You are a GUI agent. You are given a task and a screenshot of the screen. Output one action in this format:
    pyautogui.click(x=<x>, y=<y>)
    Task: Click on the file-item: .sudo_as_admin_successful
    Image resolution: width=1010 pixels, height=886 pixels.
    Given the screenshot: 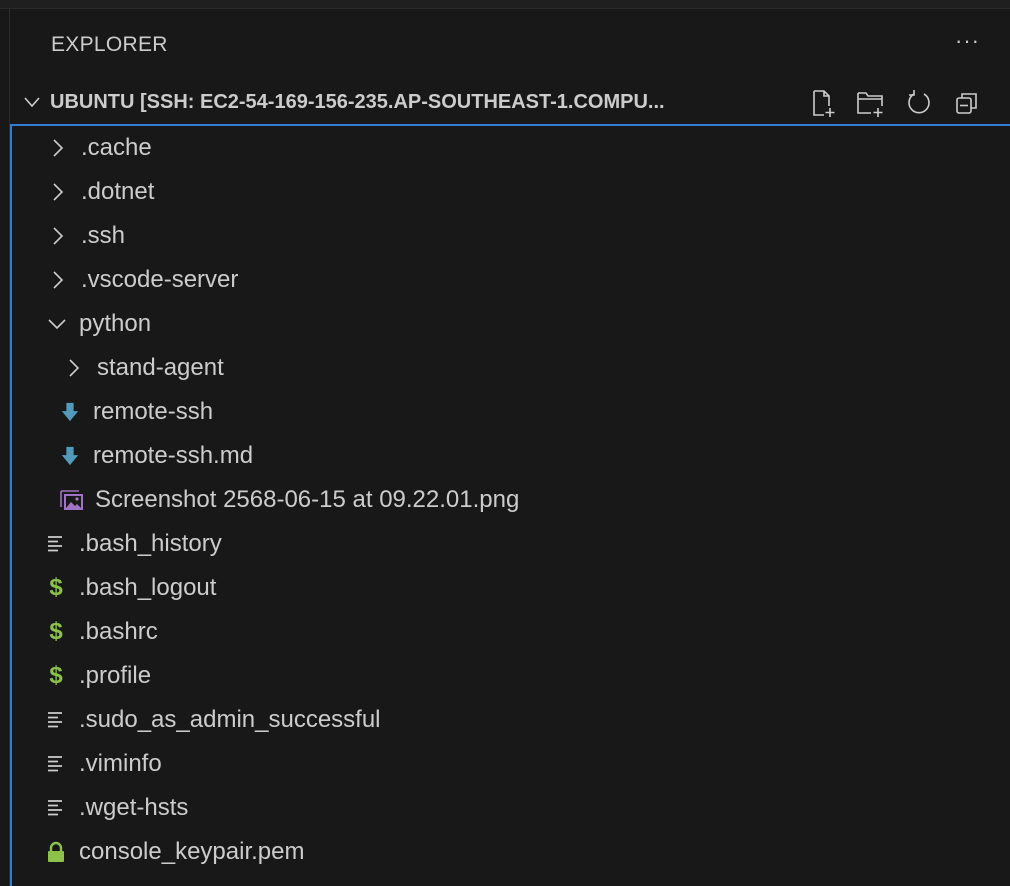 What is the action you would take?
    pyautogui.click(x=511, y=720)
    